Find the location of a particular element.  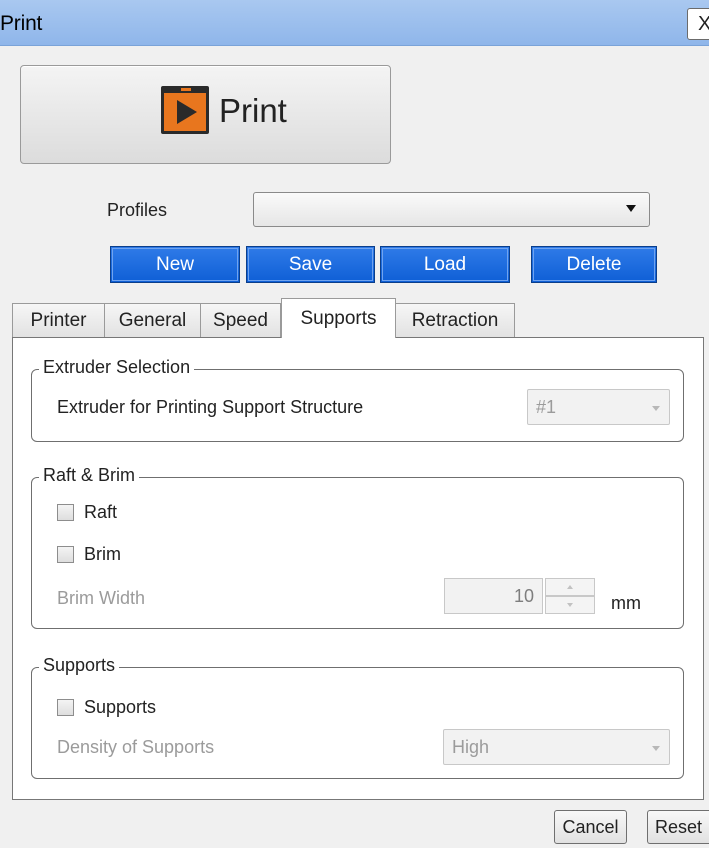

tab-general: General is located at coordinates (152, 320).